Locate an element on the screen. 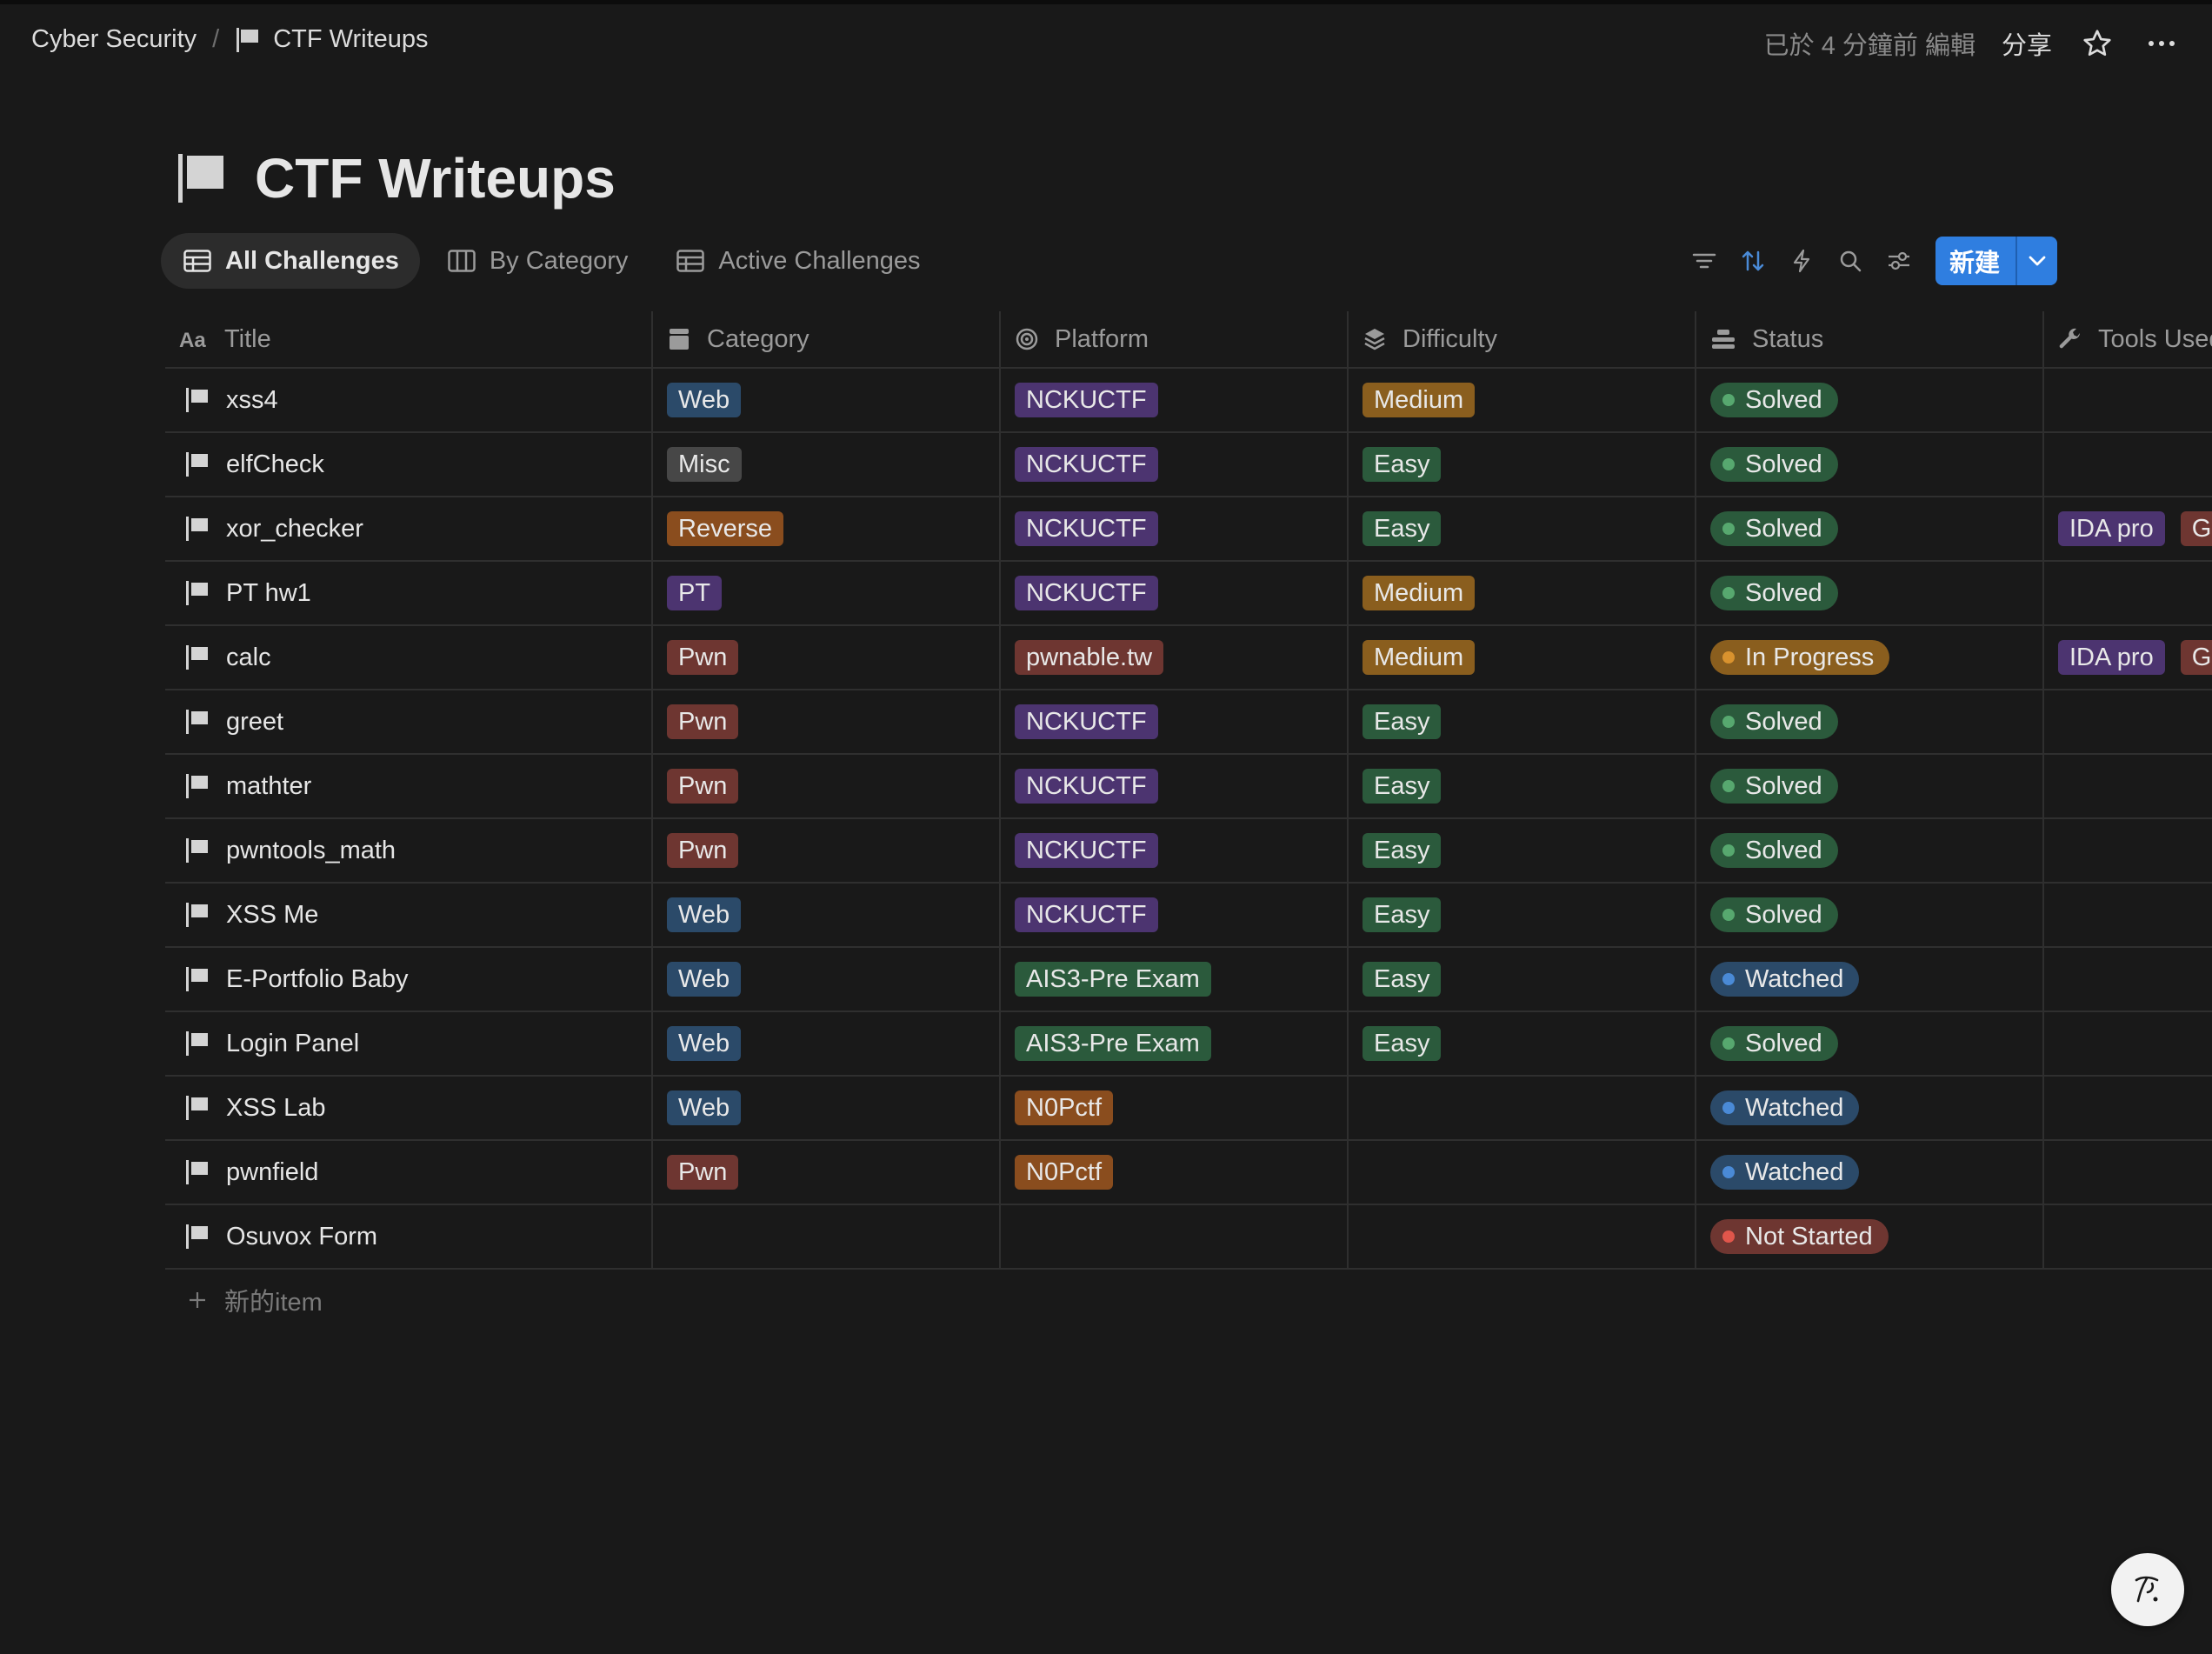  column-header-difficulty: Difficulty is located at coordinates (1523, 339).